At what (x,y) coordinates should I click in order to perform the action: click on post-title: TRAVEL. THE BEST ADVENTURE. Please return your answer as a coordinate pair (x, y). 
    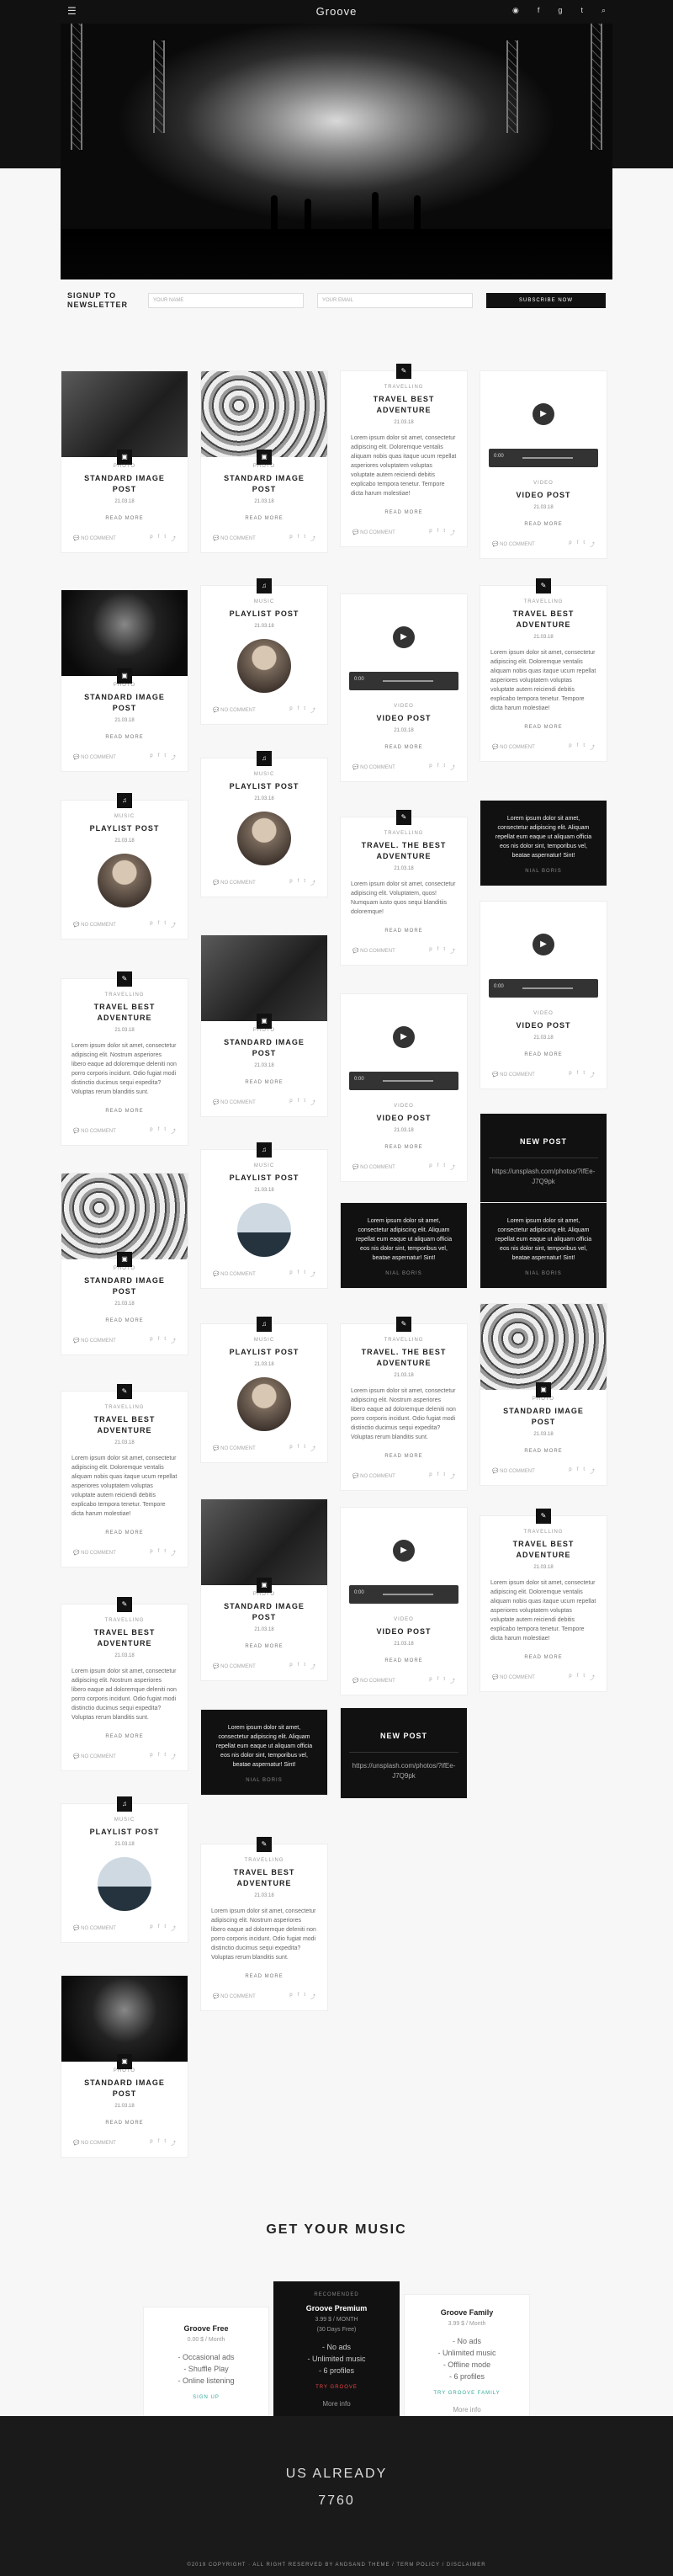
    Looking at the image, I should click on (404, 851).